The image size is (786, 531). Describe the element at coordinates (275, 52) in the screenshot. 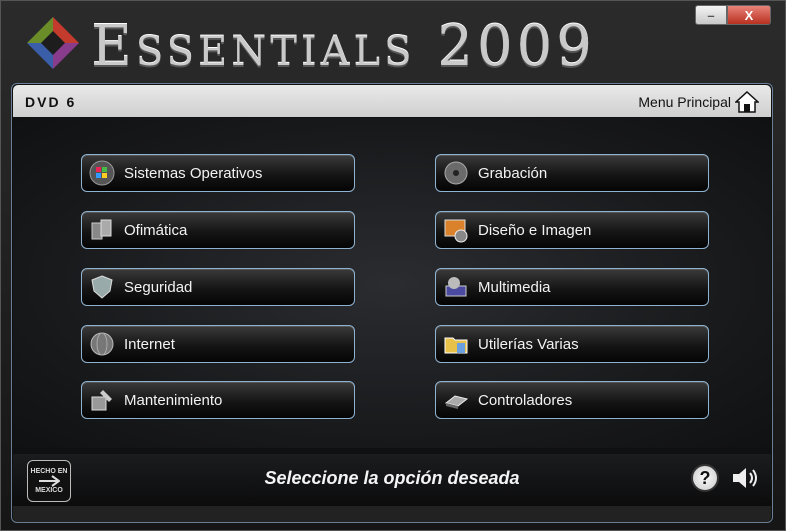

I see `app-title-rest: SSENTIALS` at that location.